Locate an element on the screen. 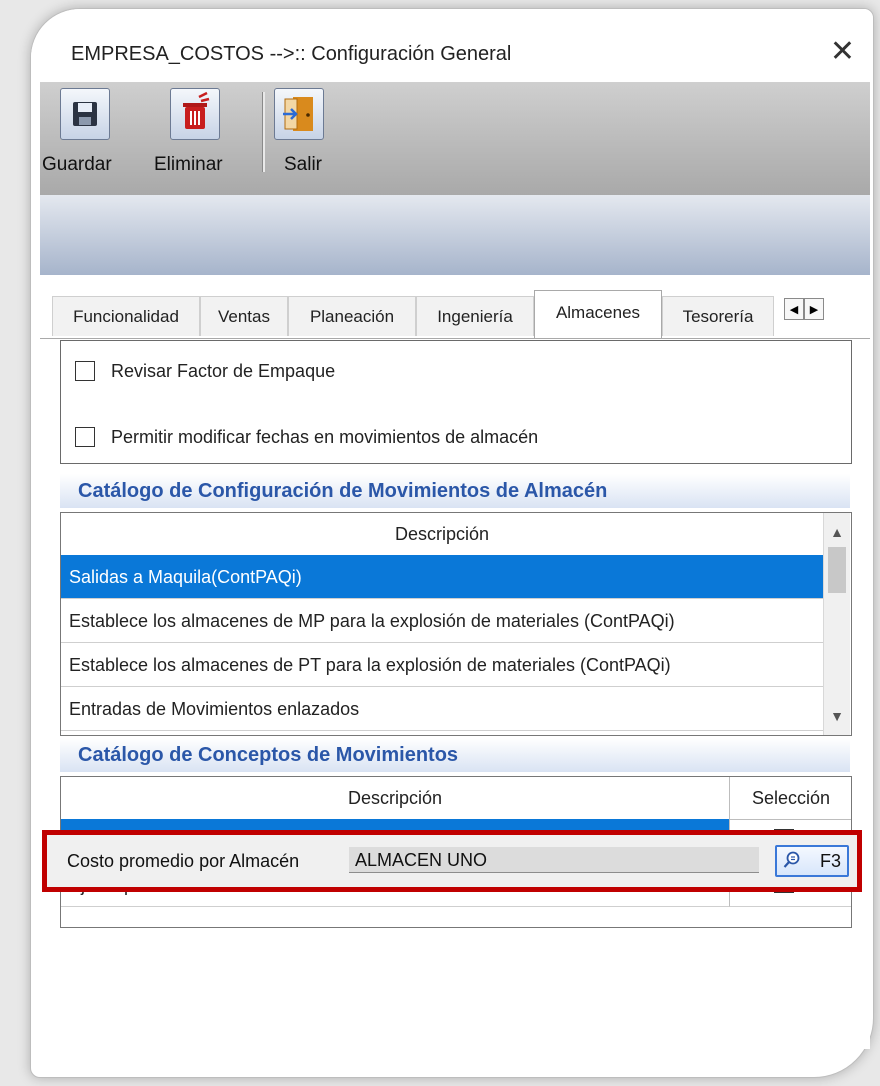 The width and height of the screenshot is (880, 1086). close-icon: ✕ is located at coordinates (842, 52).